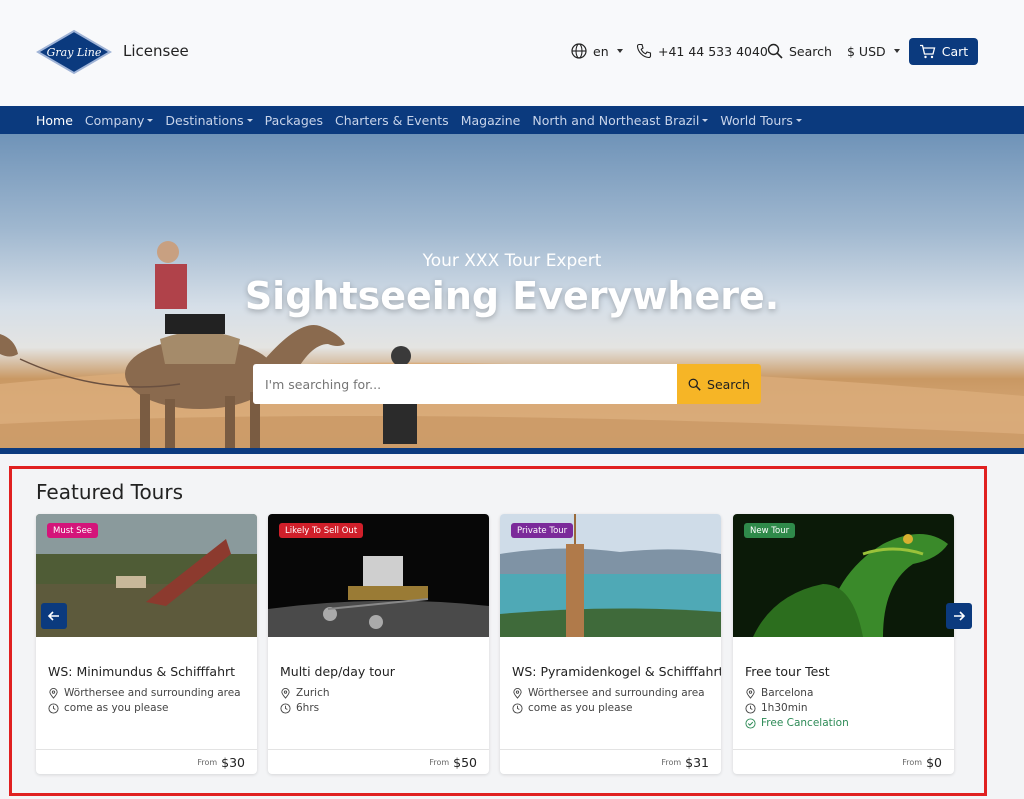 This screenshot has width=1024, height=799. Describe the element at coordinates (756, 120) in the screenshot. I see `nav-label: World Tours` at that location.